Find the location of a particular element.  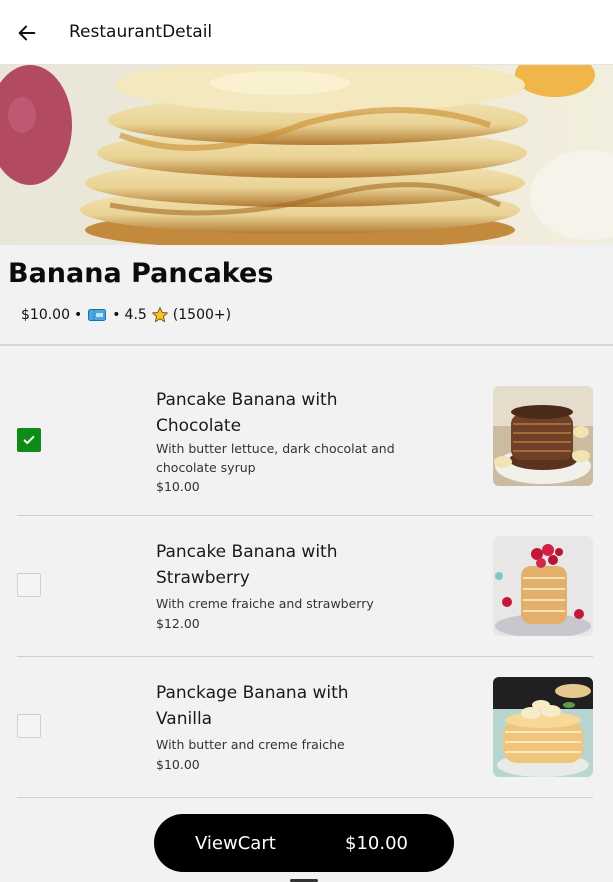

arrow-left-icon is located at coordinates (27, 33).